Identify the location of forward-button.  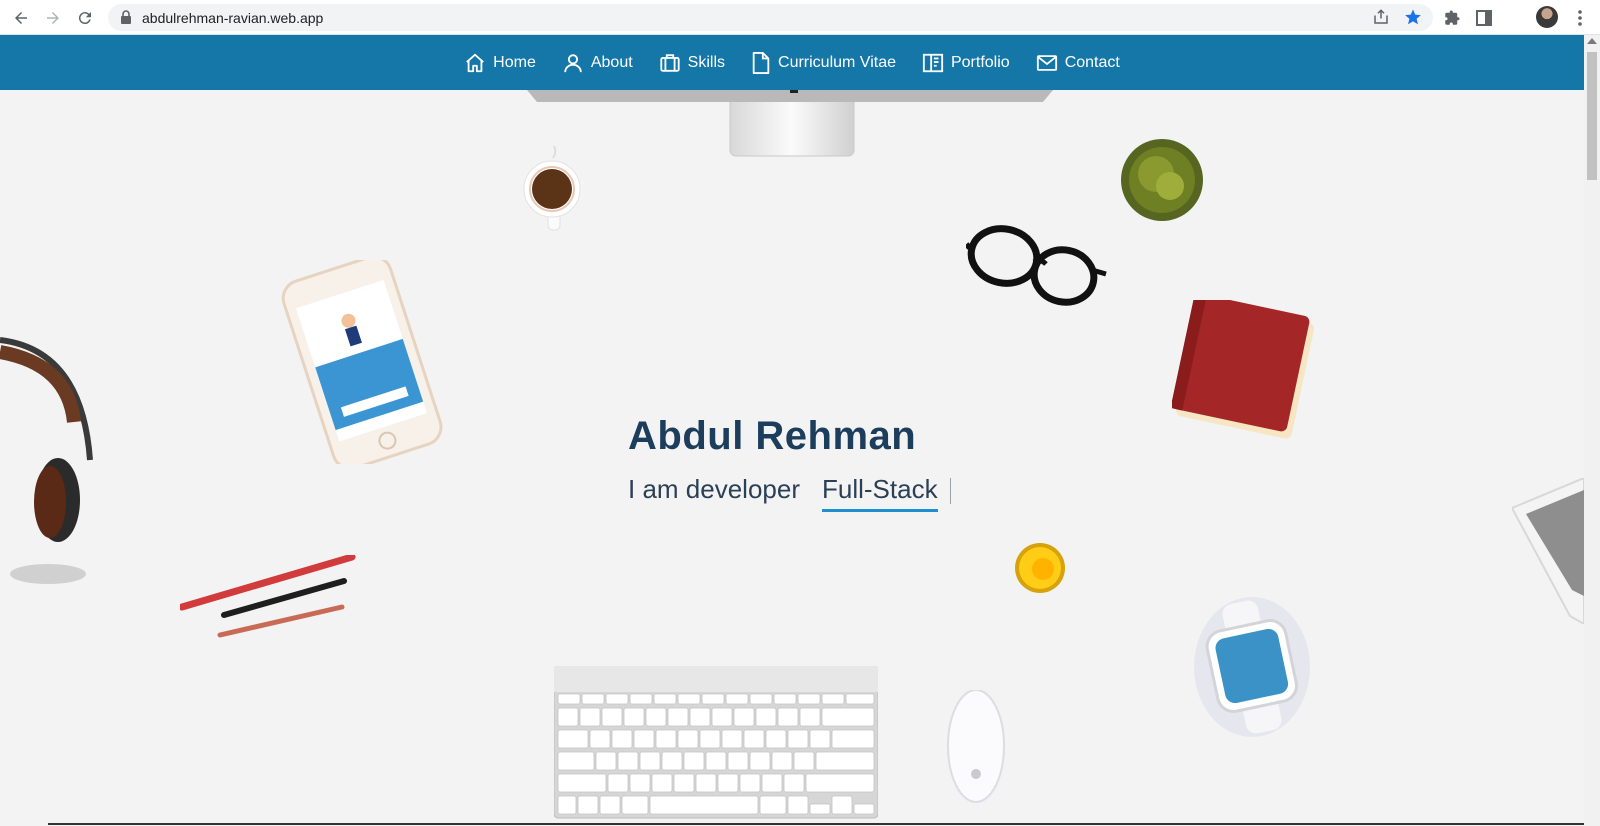
(53, 18).